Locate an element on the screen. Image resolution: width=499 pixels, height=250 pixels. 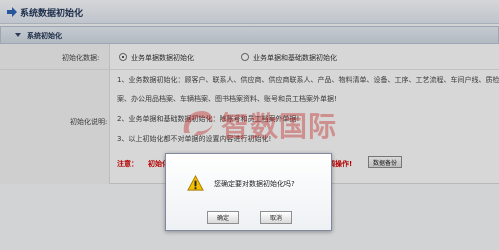
watermark-logo-icon is located at coordinates (198, 123).